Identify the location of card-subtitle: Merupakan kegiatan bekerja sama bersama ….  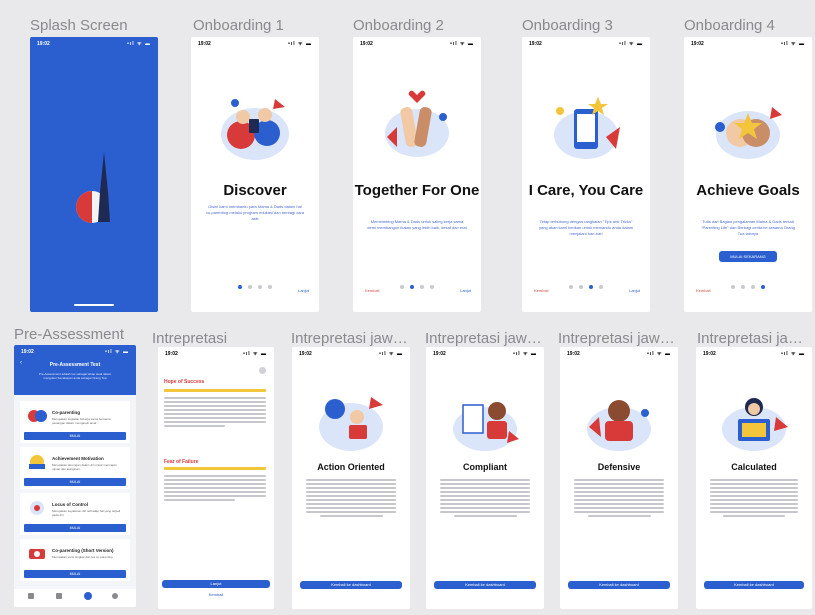
(81, 421).